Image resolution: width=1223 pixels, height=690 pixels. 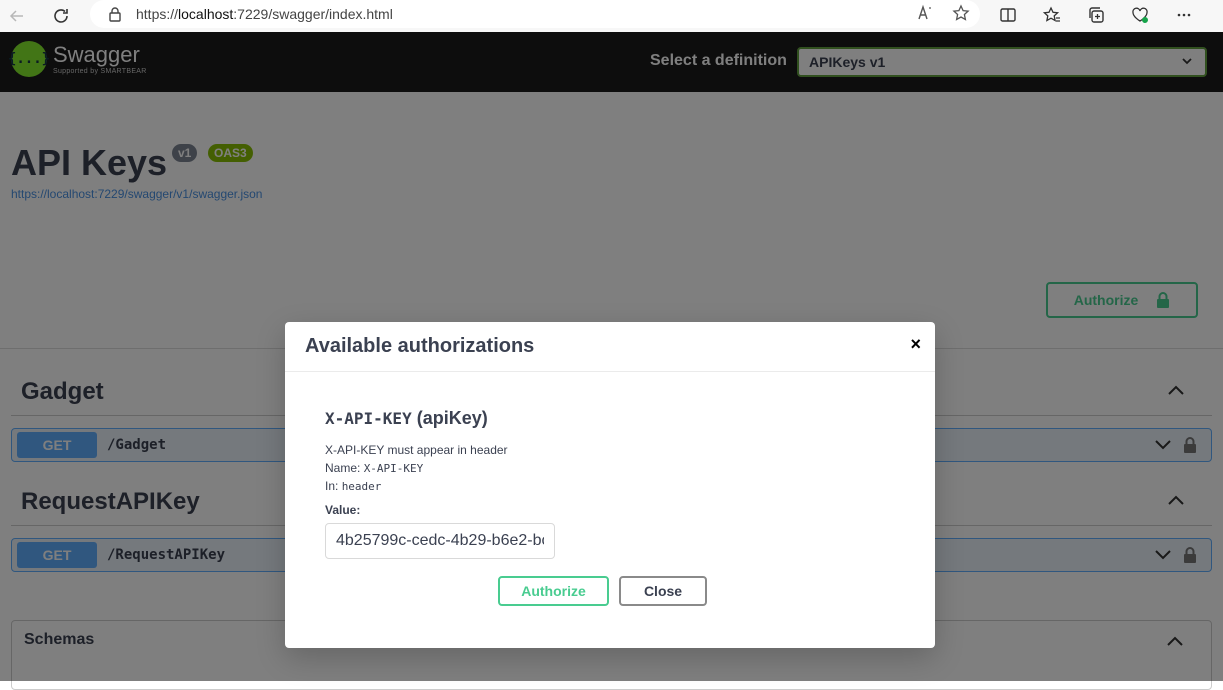 I want to click on lock-icon, so click(x=115, y=14).